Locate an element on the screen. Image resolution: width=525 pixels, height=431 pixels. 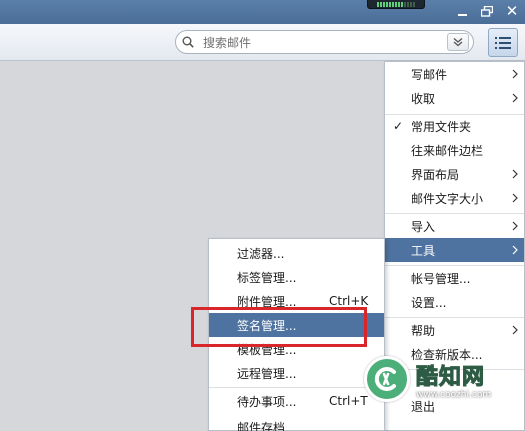
menu-item-compose: 写邮件 is located at coordinates (454, 74).